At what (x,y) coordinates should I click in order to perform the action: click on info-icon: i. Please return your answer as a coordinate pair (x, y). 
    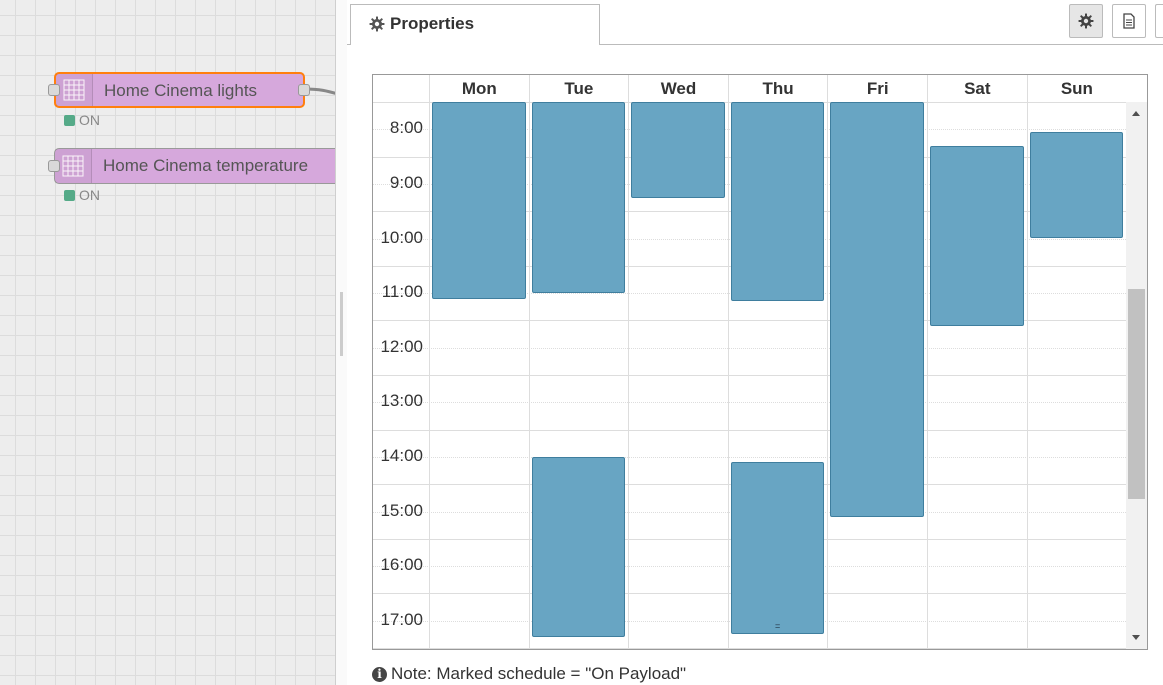
    Looking at the image, I should click on (379, 674).